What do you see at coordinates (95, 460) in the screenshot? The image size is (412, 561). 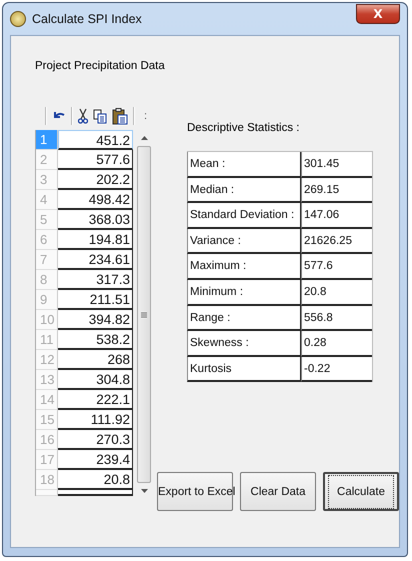 I see `table-cell: 239.4` at bounding box center [95, 460].